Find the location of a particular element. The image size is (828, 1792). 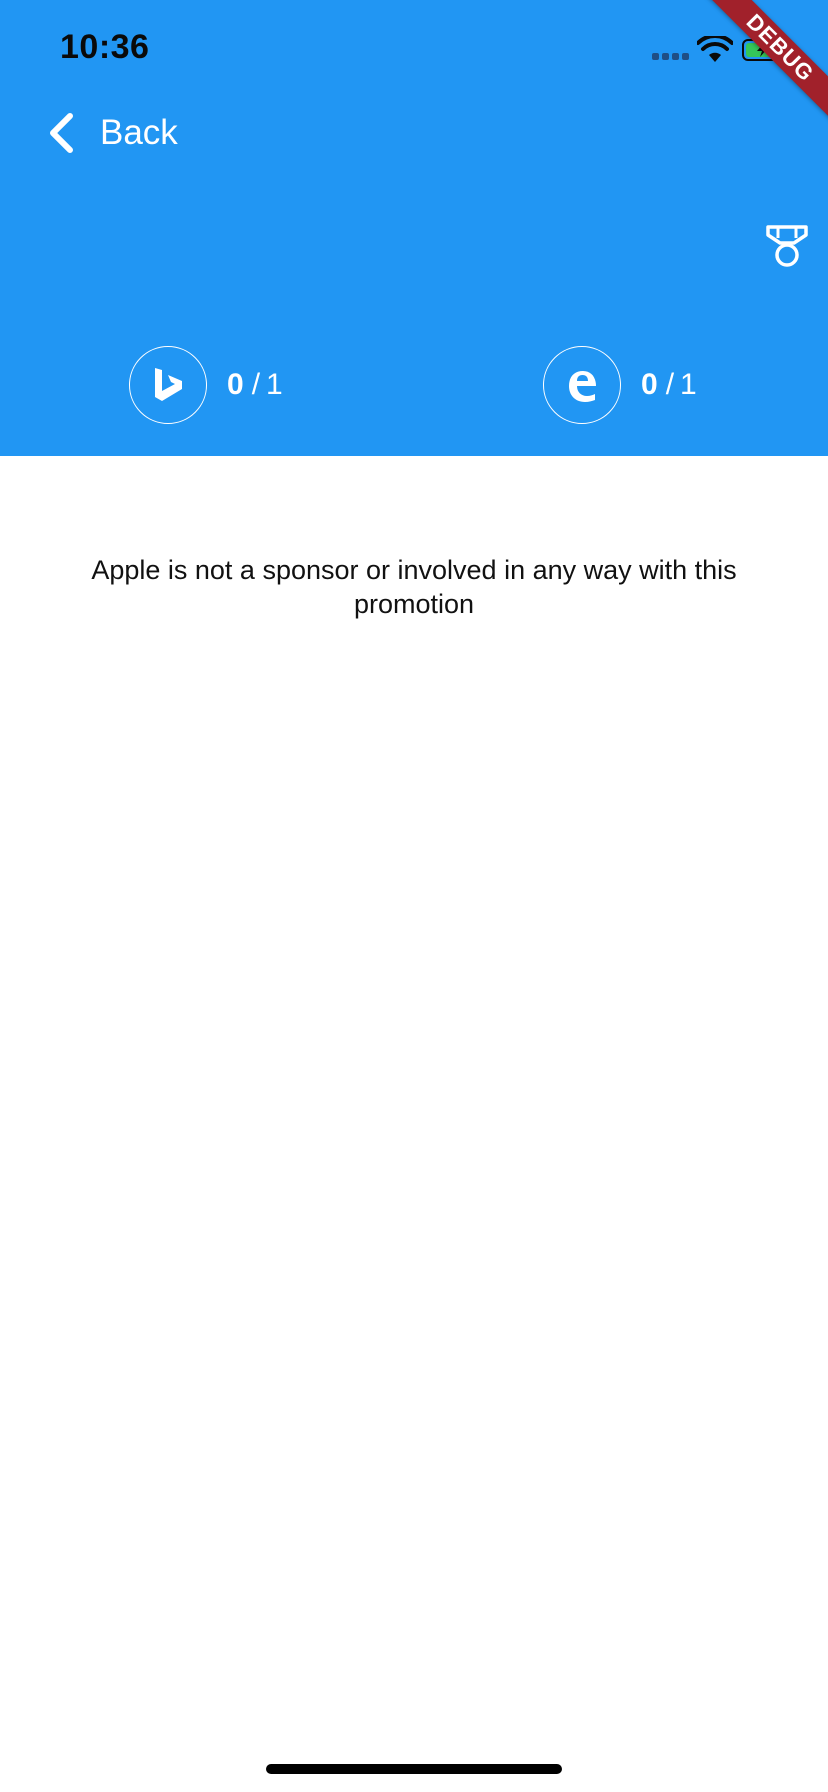

bing-icon-circle is located at coordinates (168, 385).